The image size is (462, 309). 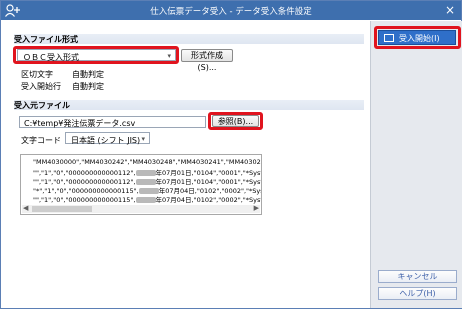 What do you see at coordinates (417, 293) in the screenshot?
I see `help-button: ヘルプ(H)` at bounding box center [417, 293].